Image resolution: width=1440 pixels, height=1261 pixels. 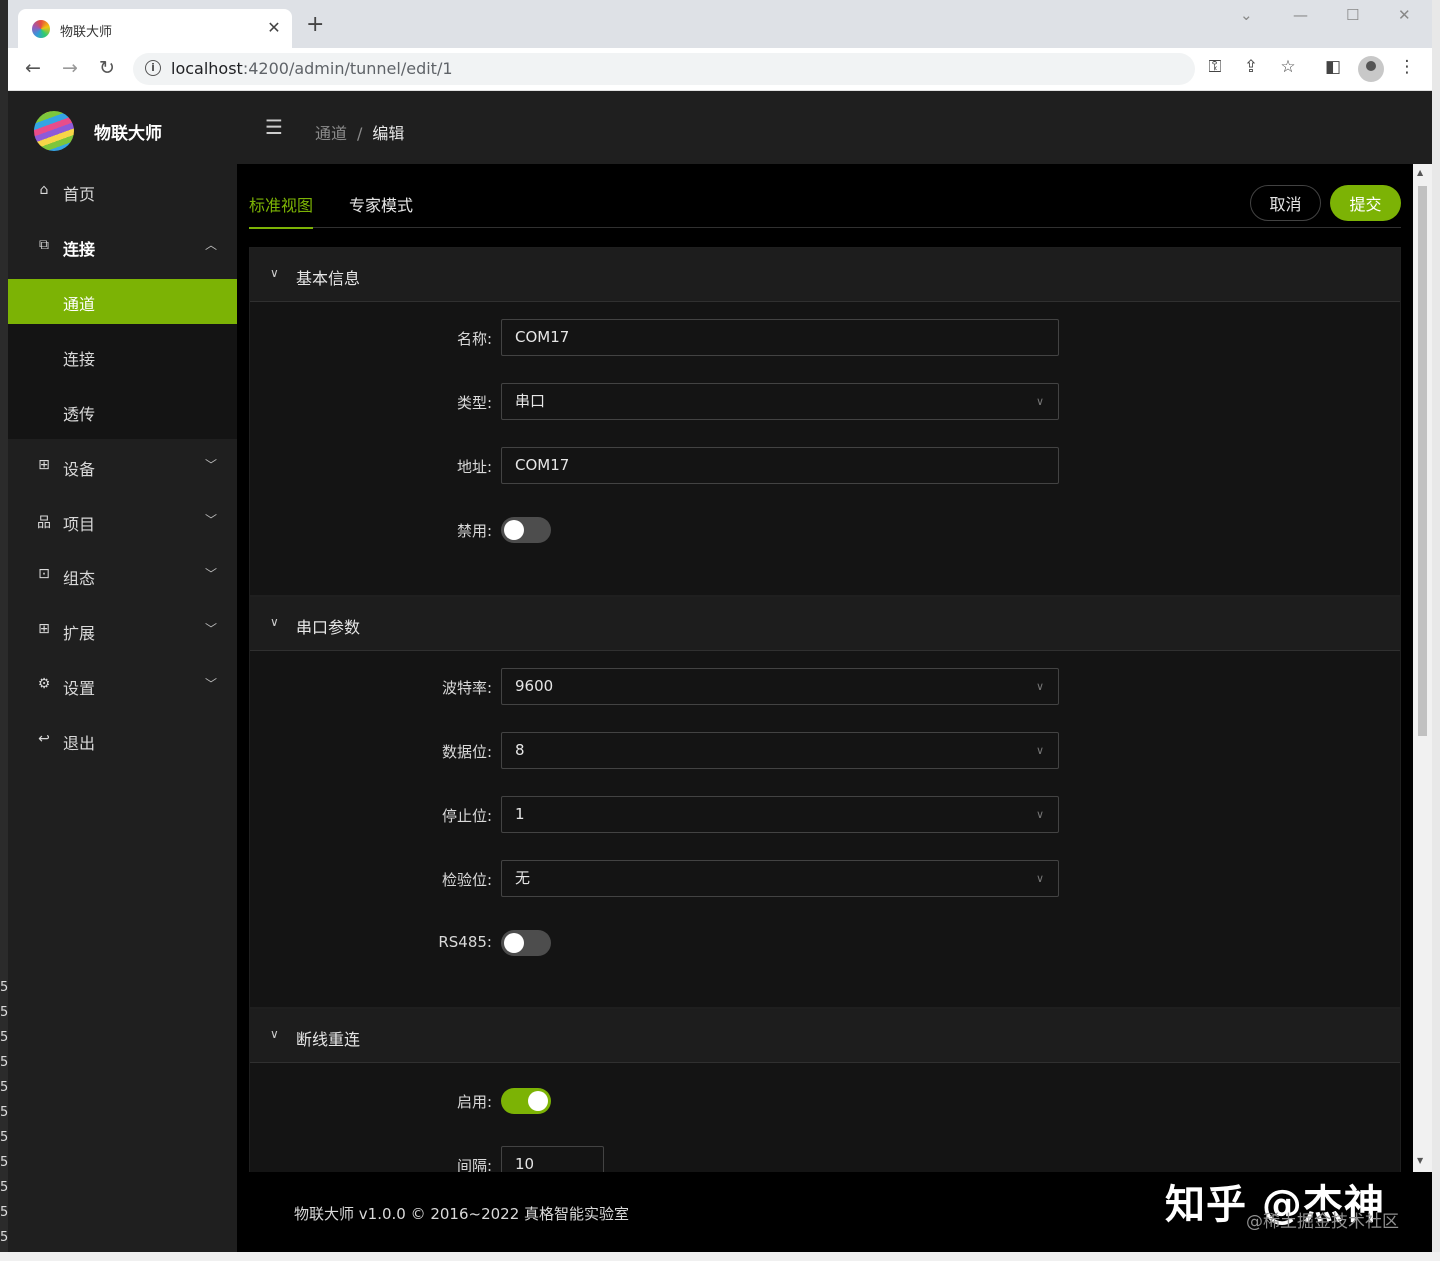 What do you see at coordinates (780, 465) in the screenshot?
I see `address-input: COM17` at bounding box center [780, 465].